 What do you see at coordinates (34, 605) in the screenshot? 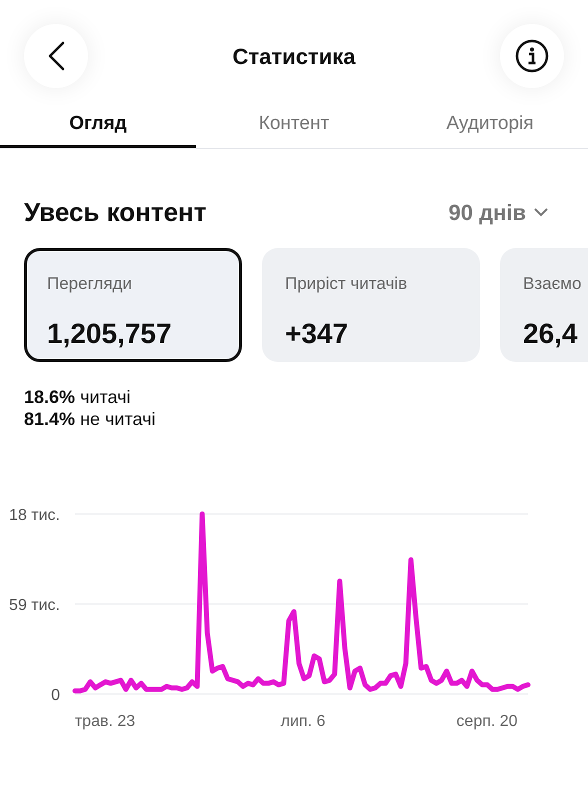
I see `y-axis-label: 59 тис.` at bounding box center [34, 605].